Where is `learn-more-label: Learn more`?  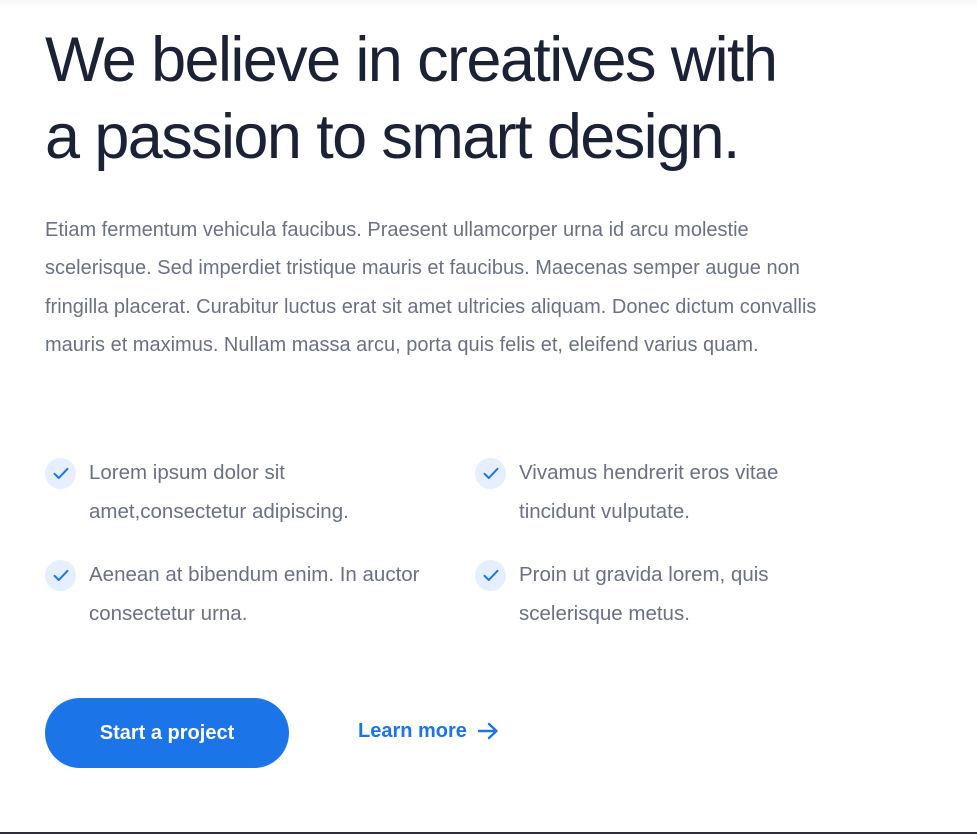 learn-more-label: Learn more is located at coordinates (412, 730).